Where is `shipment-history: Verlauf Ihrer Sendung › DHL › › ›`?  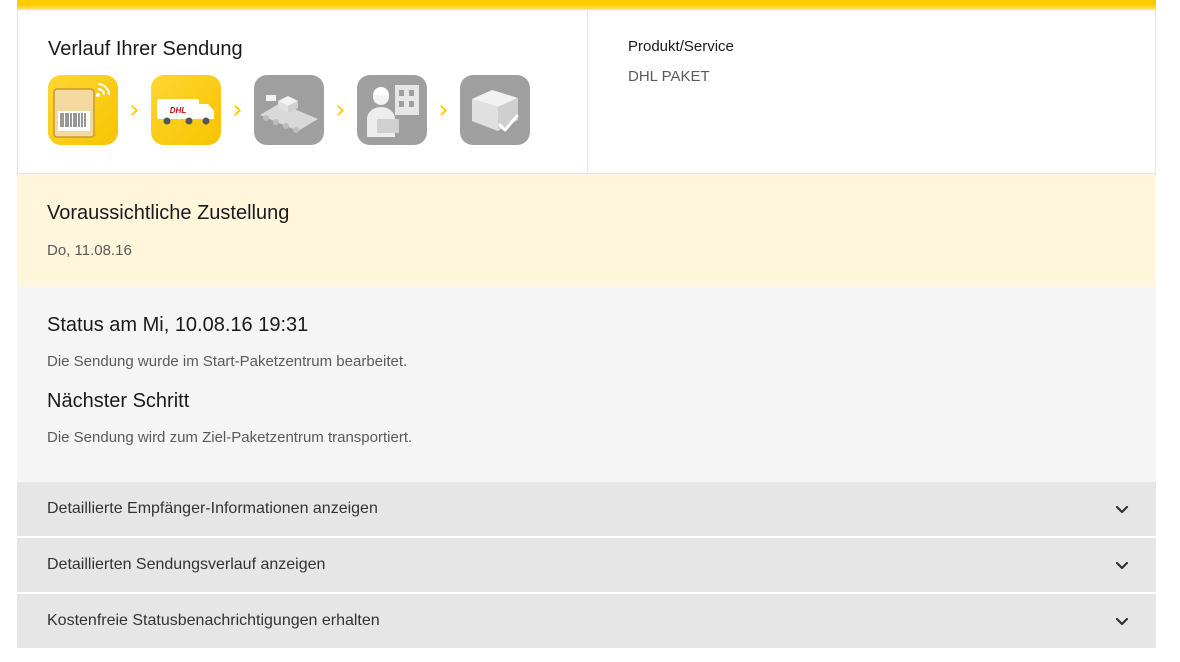
shipment-history: Verlauf Ihrer Sendung › DHL › › › is located at coordinates (303, 91).